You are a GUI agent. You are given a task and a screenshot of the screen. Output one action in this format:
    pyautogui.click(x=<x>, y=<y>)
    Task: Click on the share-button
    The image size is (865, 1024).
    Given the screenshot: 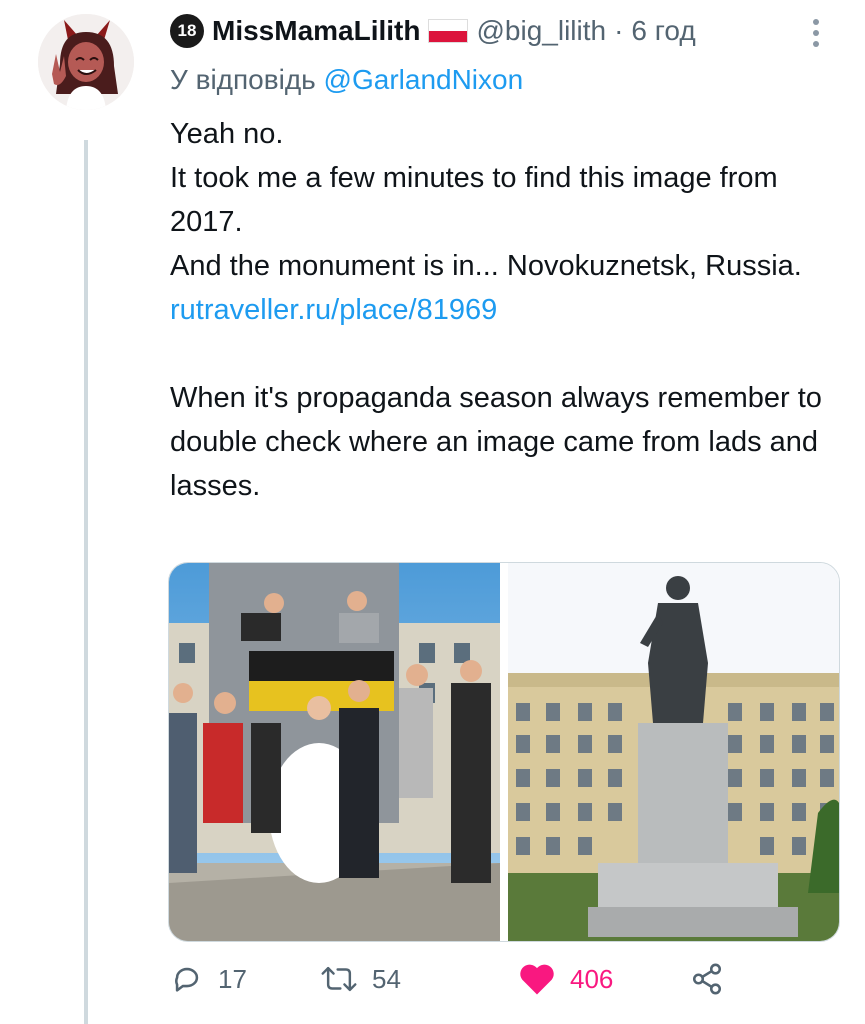 What is the action you would take?
    pyautogui.click(x=707, y=979)
    